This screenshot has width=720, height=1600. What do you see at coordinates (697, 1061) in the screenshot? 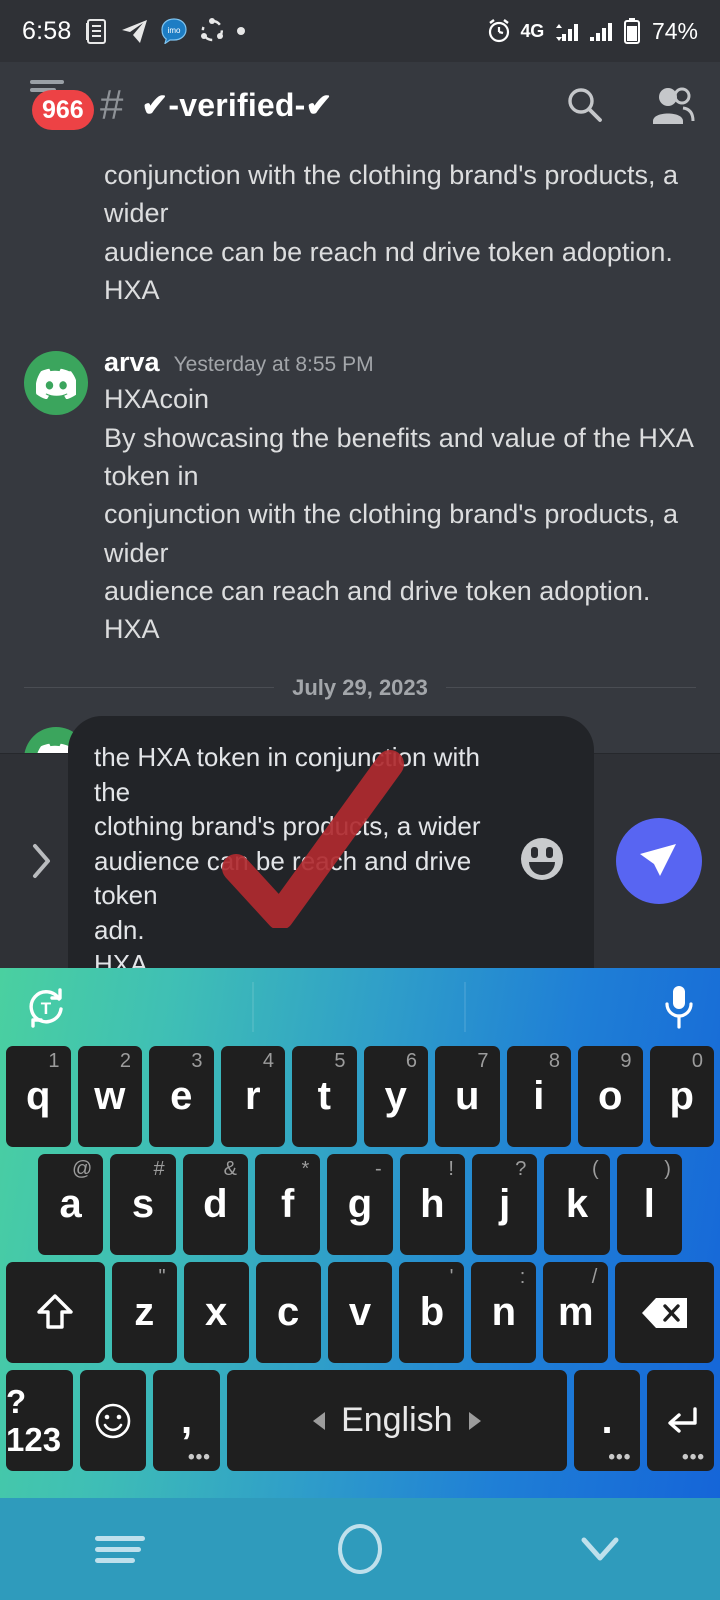
I see `key-sup: 0` at bounding box center [697, 1061].